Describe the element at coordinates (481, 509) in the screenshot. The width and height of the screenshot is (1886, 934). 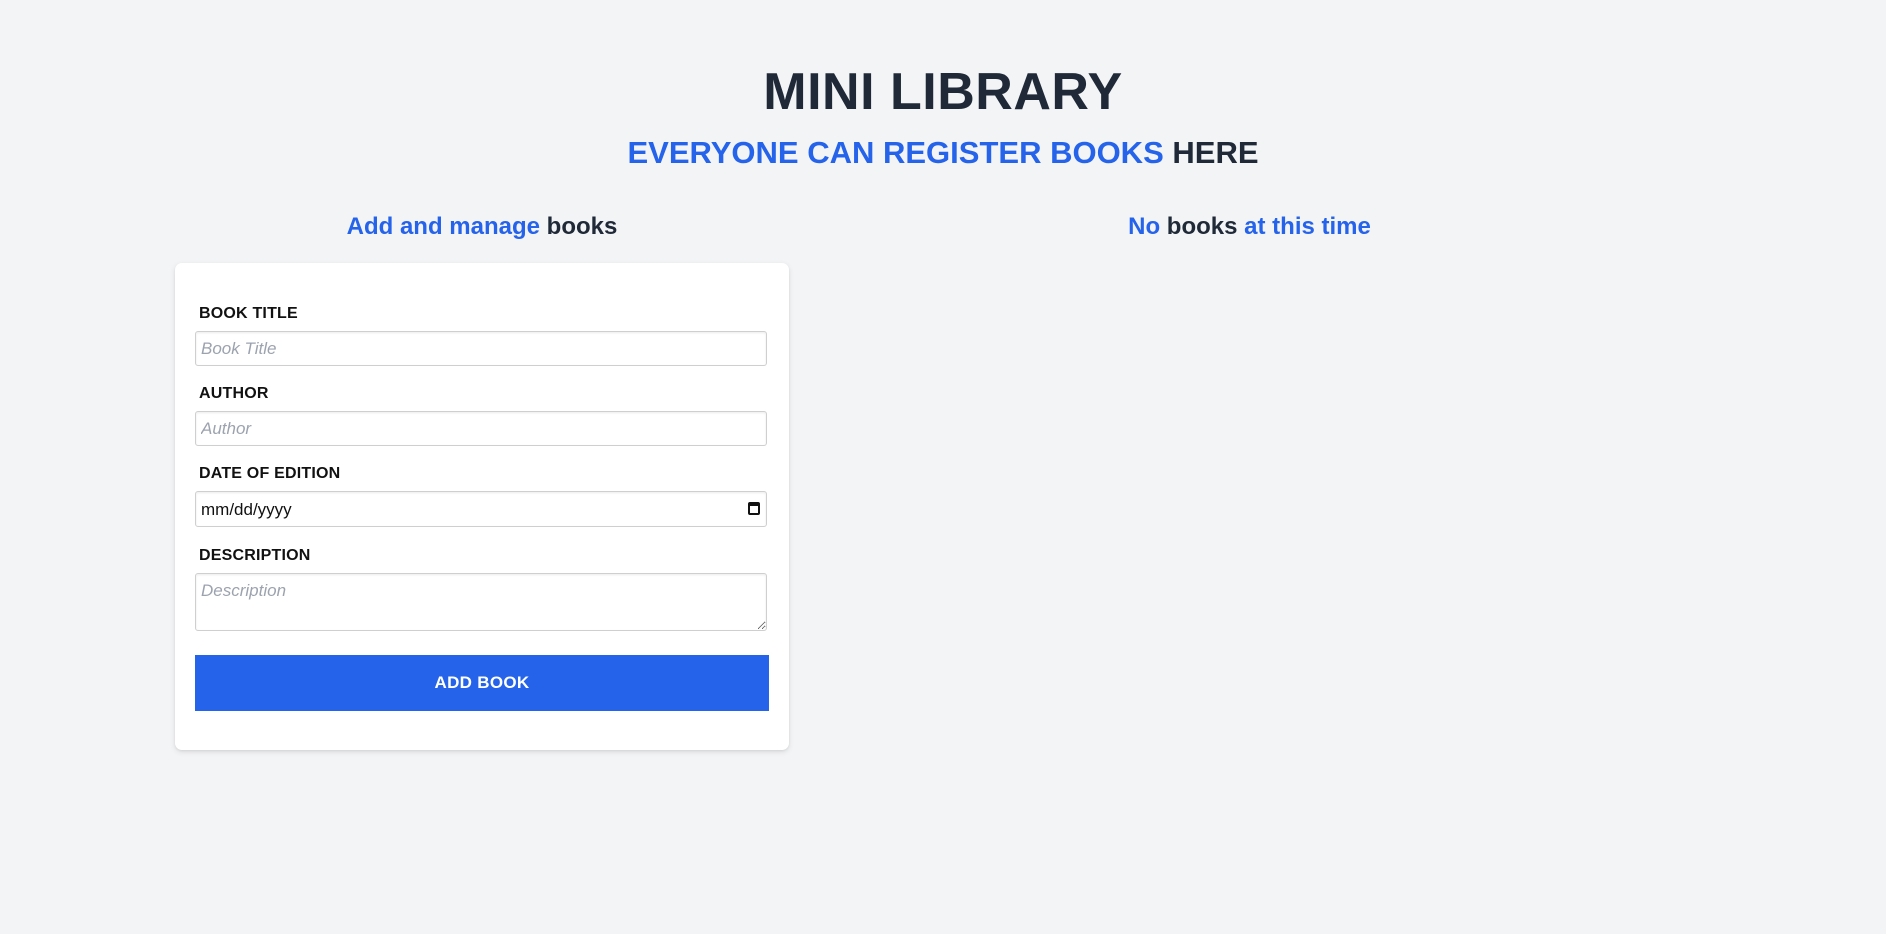
I see `date-of-edition-input: mm/dd/yyyy` at that location.